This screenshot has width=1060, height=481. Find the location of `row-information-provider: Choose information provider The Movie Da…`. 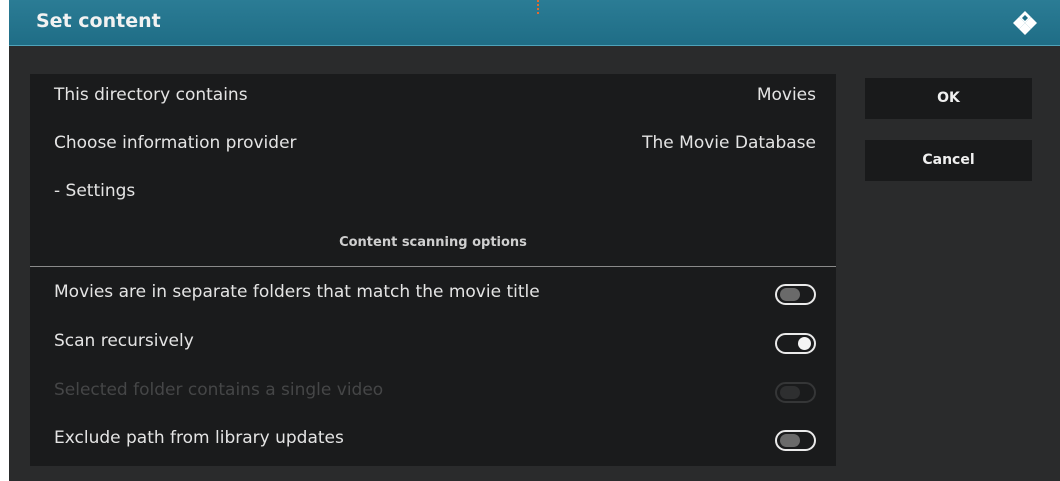

row-information-provider: Choose information provider The Movie Da… is located at coordinates (433, 146).